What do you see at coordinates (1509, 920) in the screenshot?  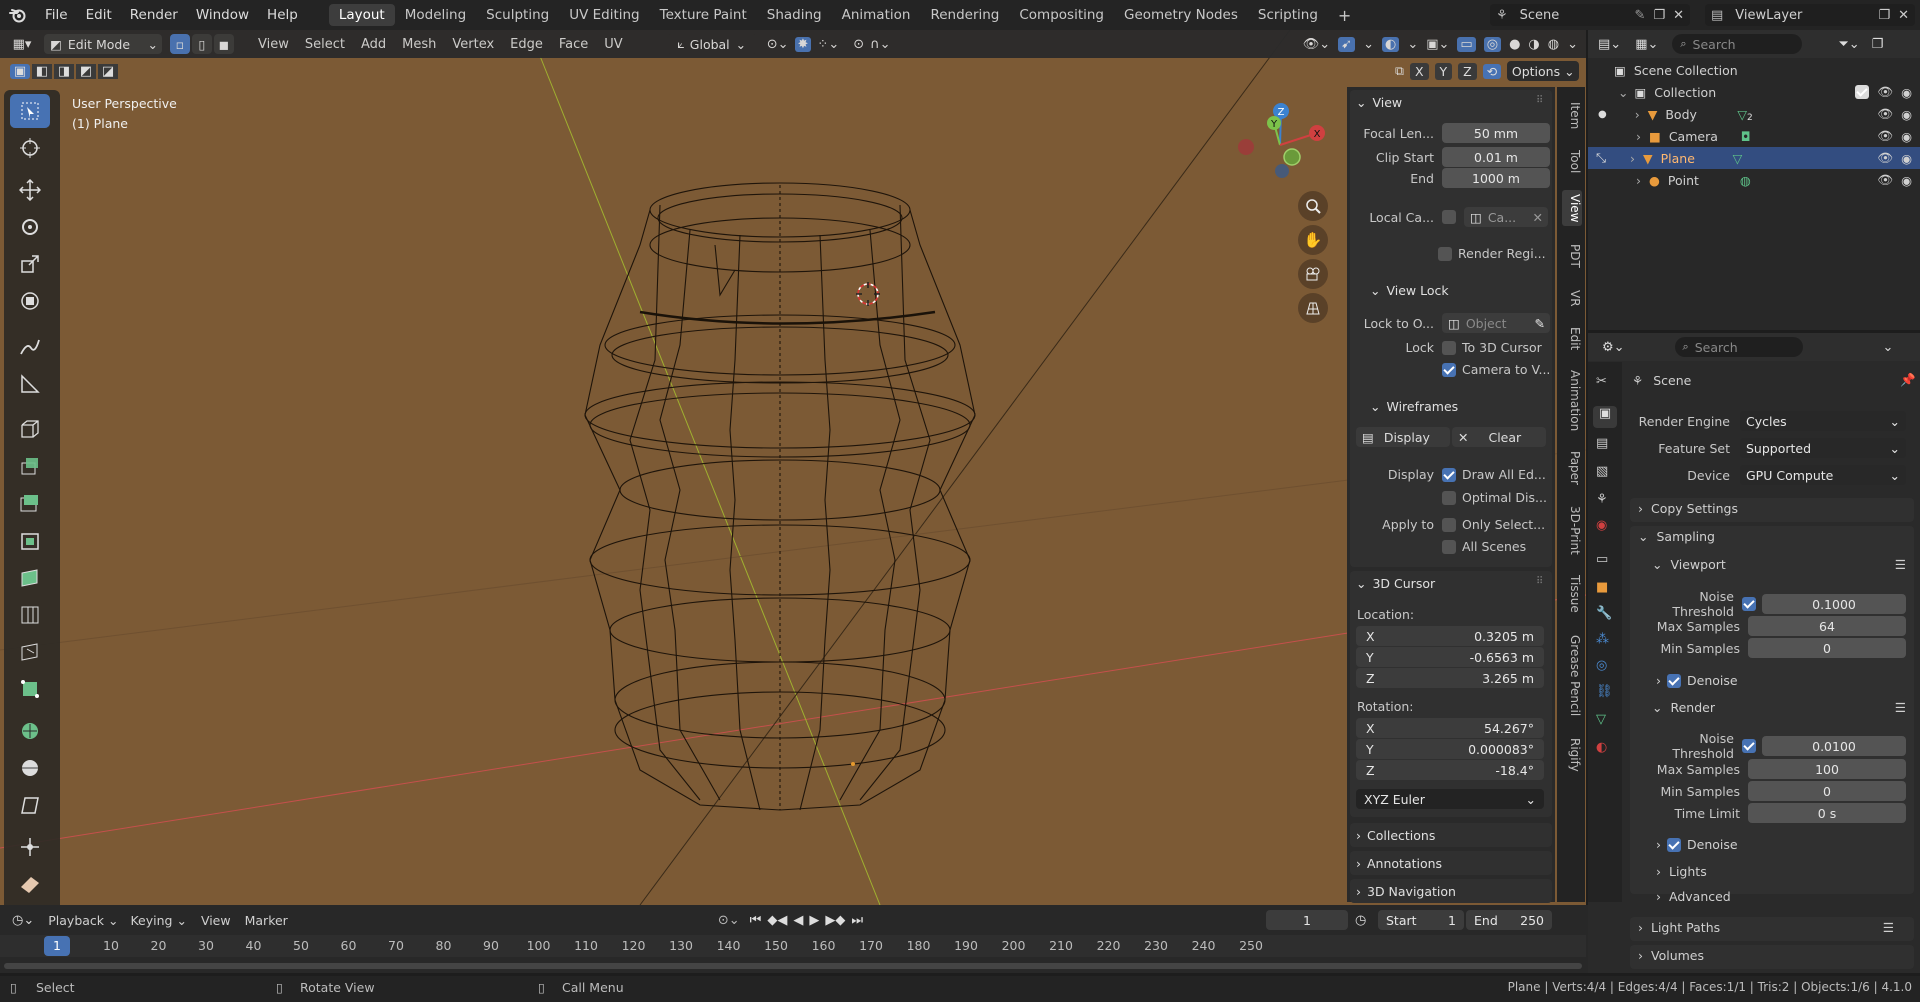 I see `frame-end-field: End 250` at bounding box center [1509, 920].